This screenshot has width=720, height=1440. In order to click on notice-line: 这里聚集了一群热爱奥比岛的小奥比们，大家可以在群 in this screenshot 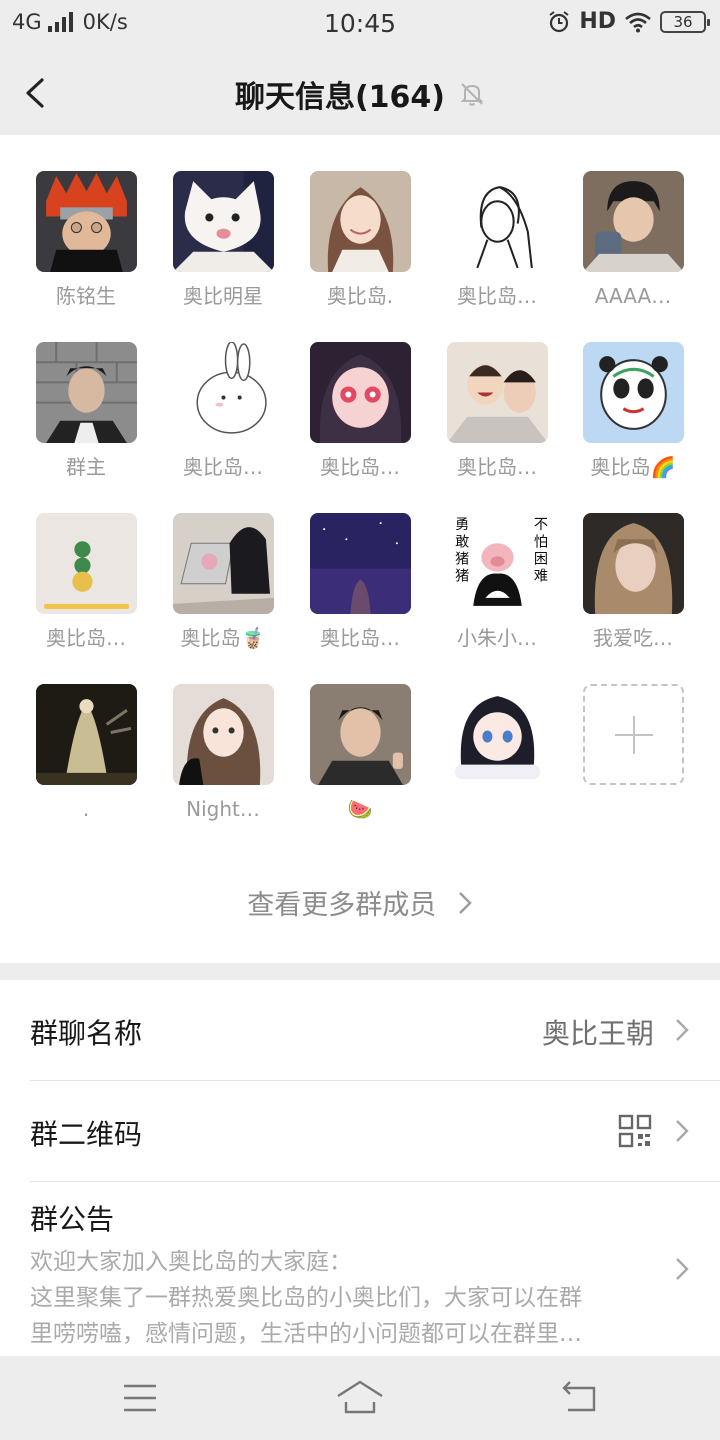, I will do `click(306, 1298)`.